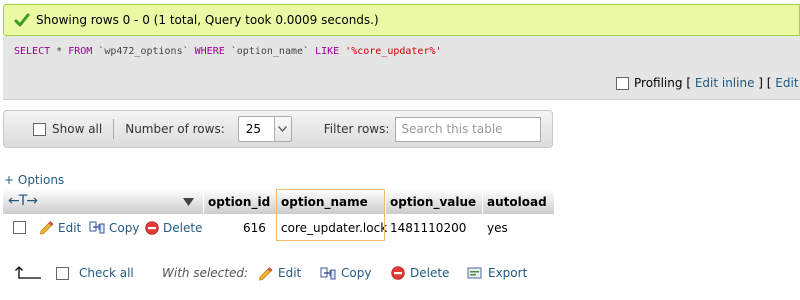 The width and height of the screenshot is (800, 300). What do you see at coordinates (497, 227) in the screenshot?
I see `cell-autoload: yes` at bounding box center [497, 227].